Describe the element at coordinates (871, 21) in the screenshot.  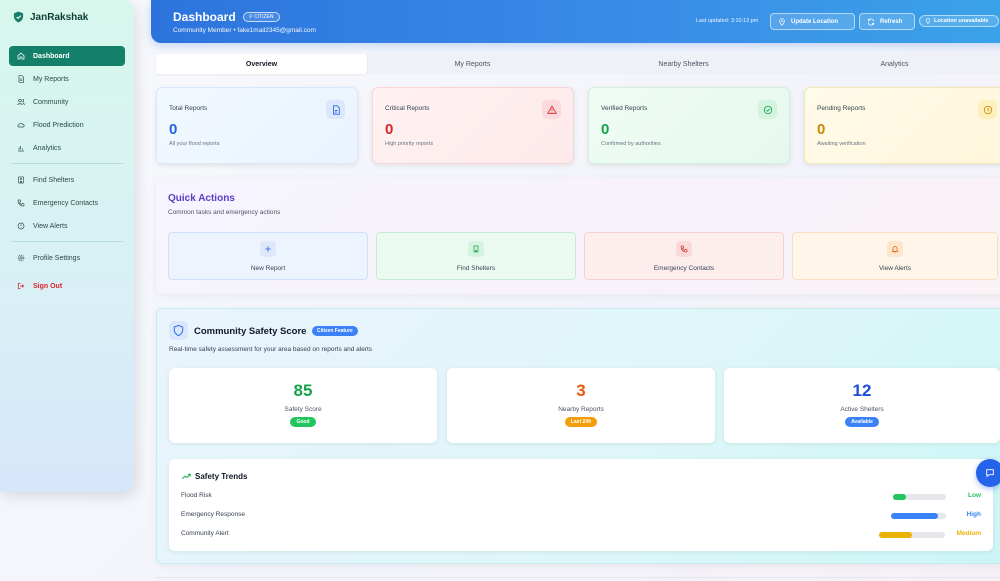
I see `refresh-icon` at that location.